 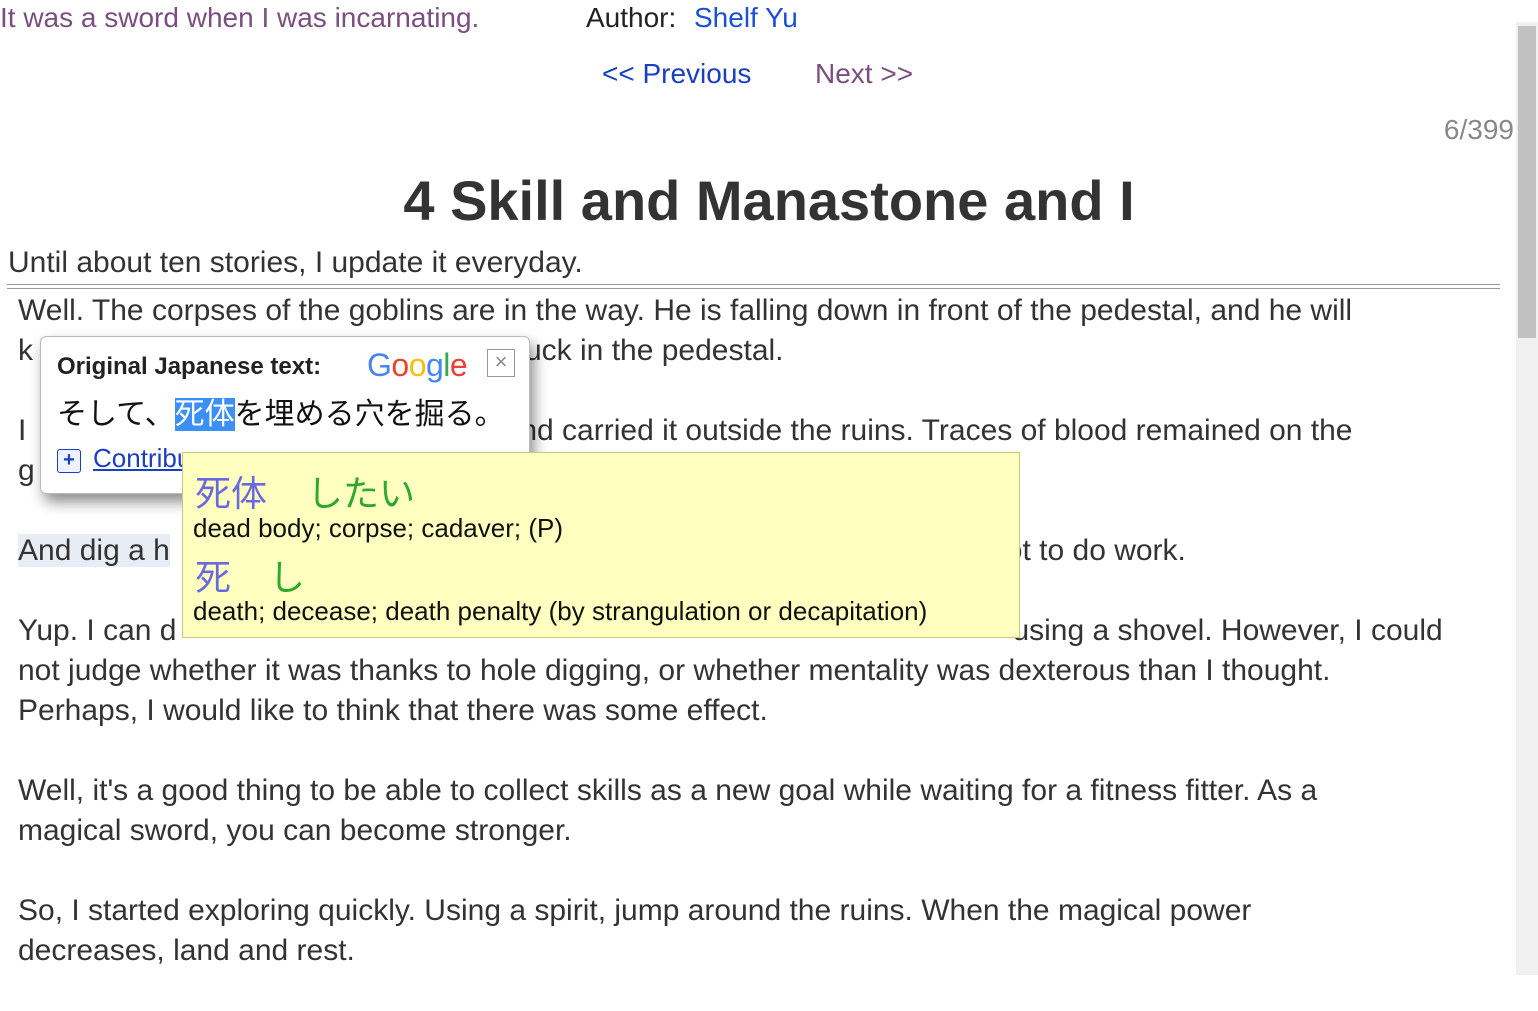 What do you see at coordinates (501, 363) in the screenshot?
I see `close-icon: ×` at bounding box center [501, 363].